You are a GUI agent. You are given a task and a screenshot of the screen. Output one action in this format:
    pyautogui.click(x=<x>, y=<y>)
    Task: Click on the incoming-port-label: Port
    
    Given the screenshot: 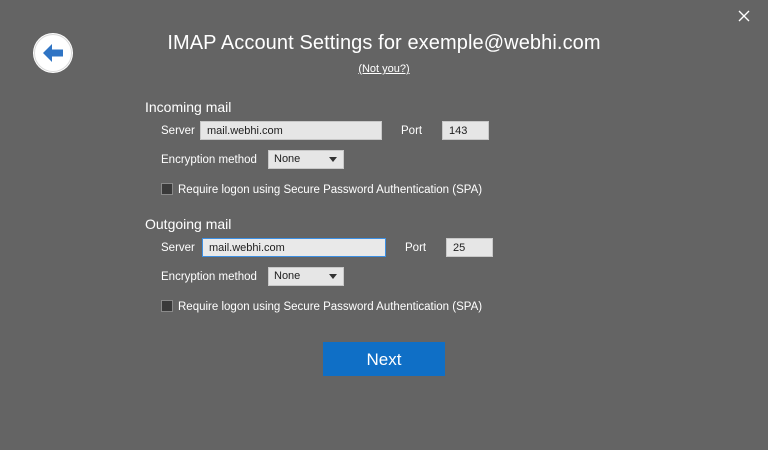 What is the action you would take?
    pyautogui.click(x=412, y=131)
    